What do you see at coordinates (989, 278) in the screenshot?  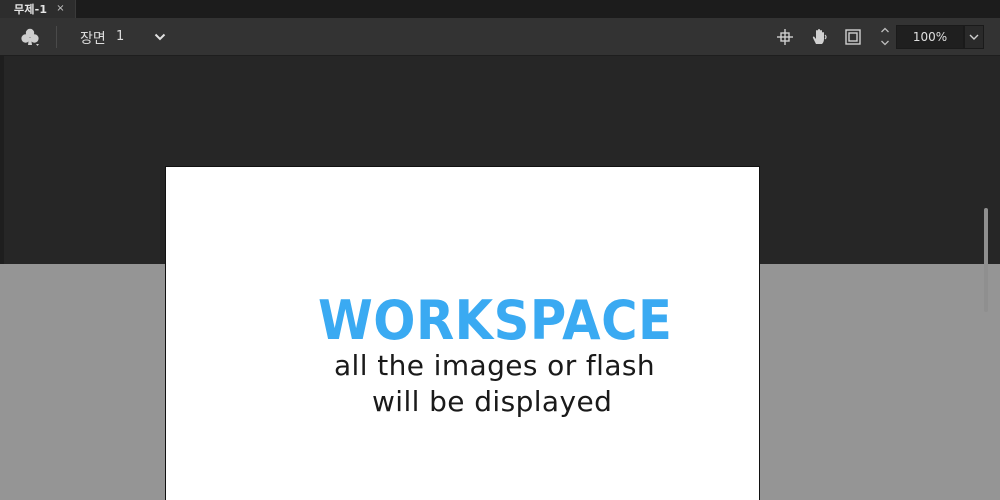 I see `vertical-scrollbar` at bounding box center [989, 278].